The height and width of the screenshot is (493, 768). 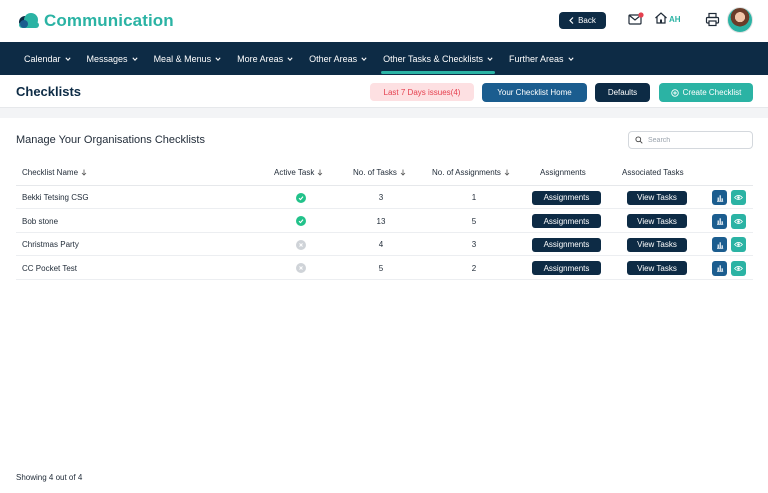 What do you see at coordinates (471, 172) in the screenshot?
I see `column-header-assignments-count: No. of Assignments` at bounding box center [471, 172].